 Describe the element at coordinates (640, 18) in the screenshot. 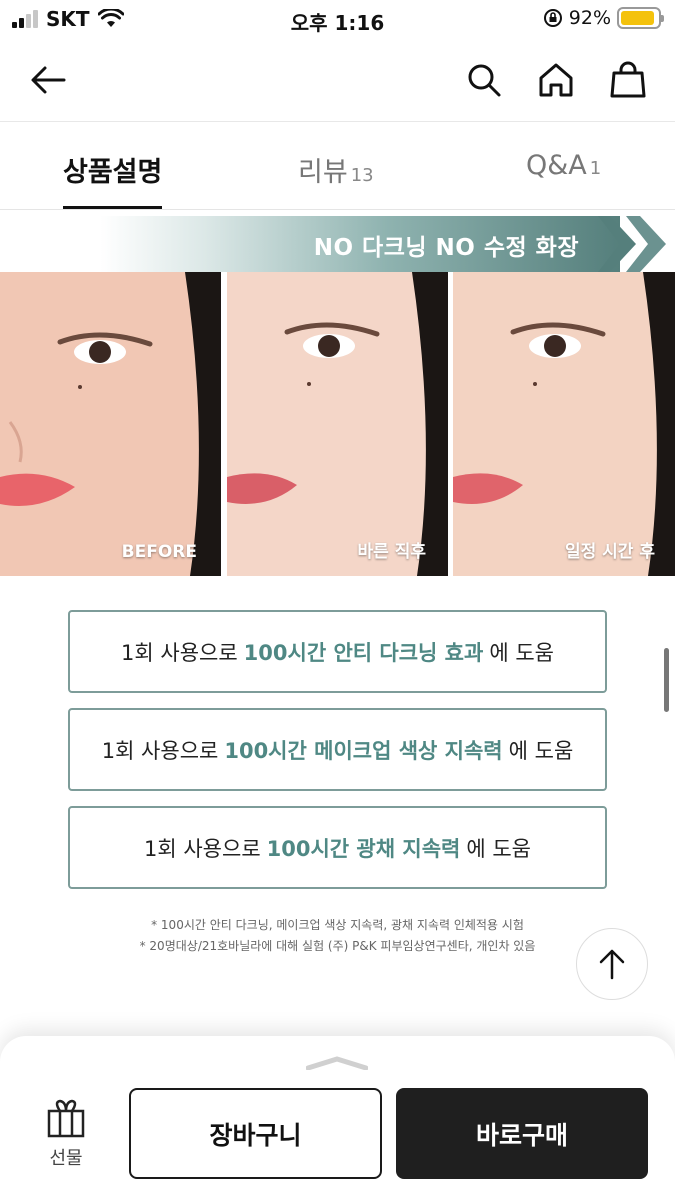

I see `battery-icon` at that location.